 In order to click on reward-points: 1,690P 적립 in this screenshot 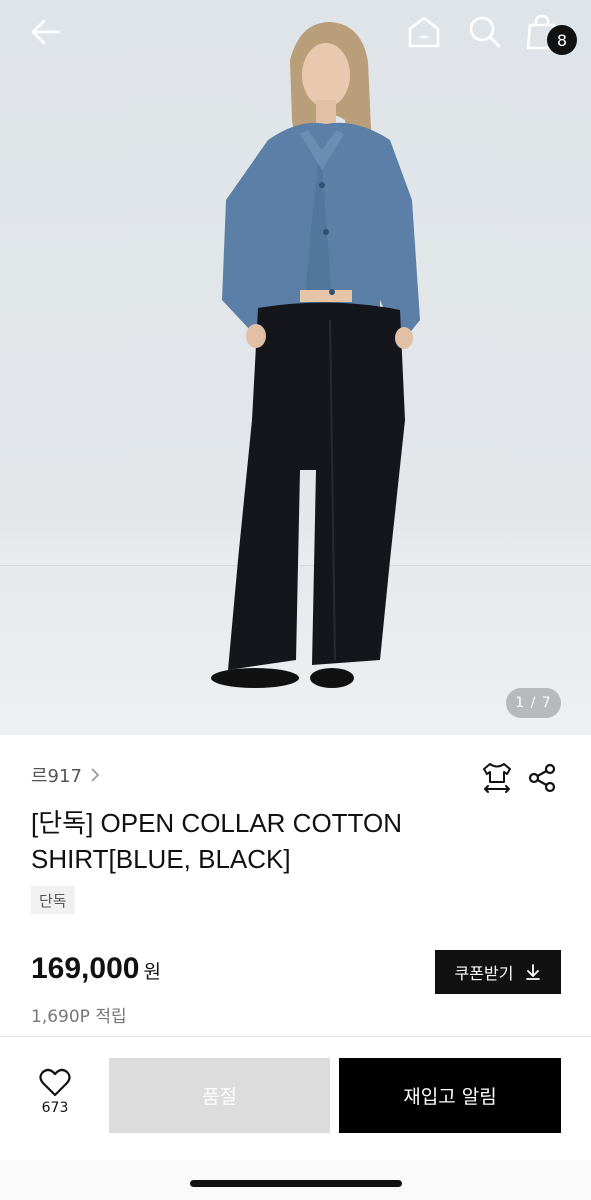, I will do `click(79, 1017)`.